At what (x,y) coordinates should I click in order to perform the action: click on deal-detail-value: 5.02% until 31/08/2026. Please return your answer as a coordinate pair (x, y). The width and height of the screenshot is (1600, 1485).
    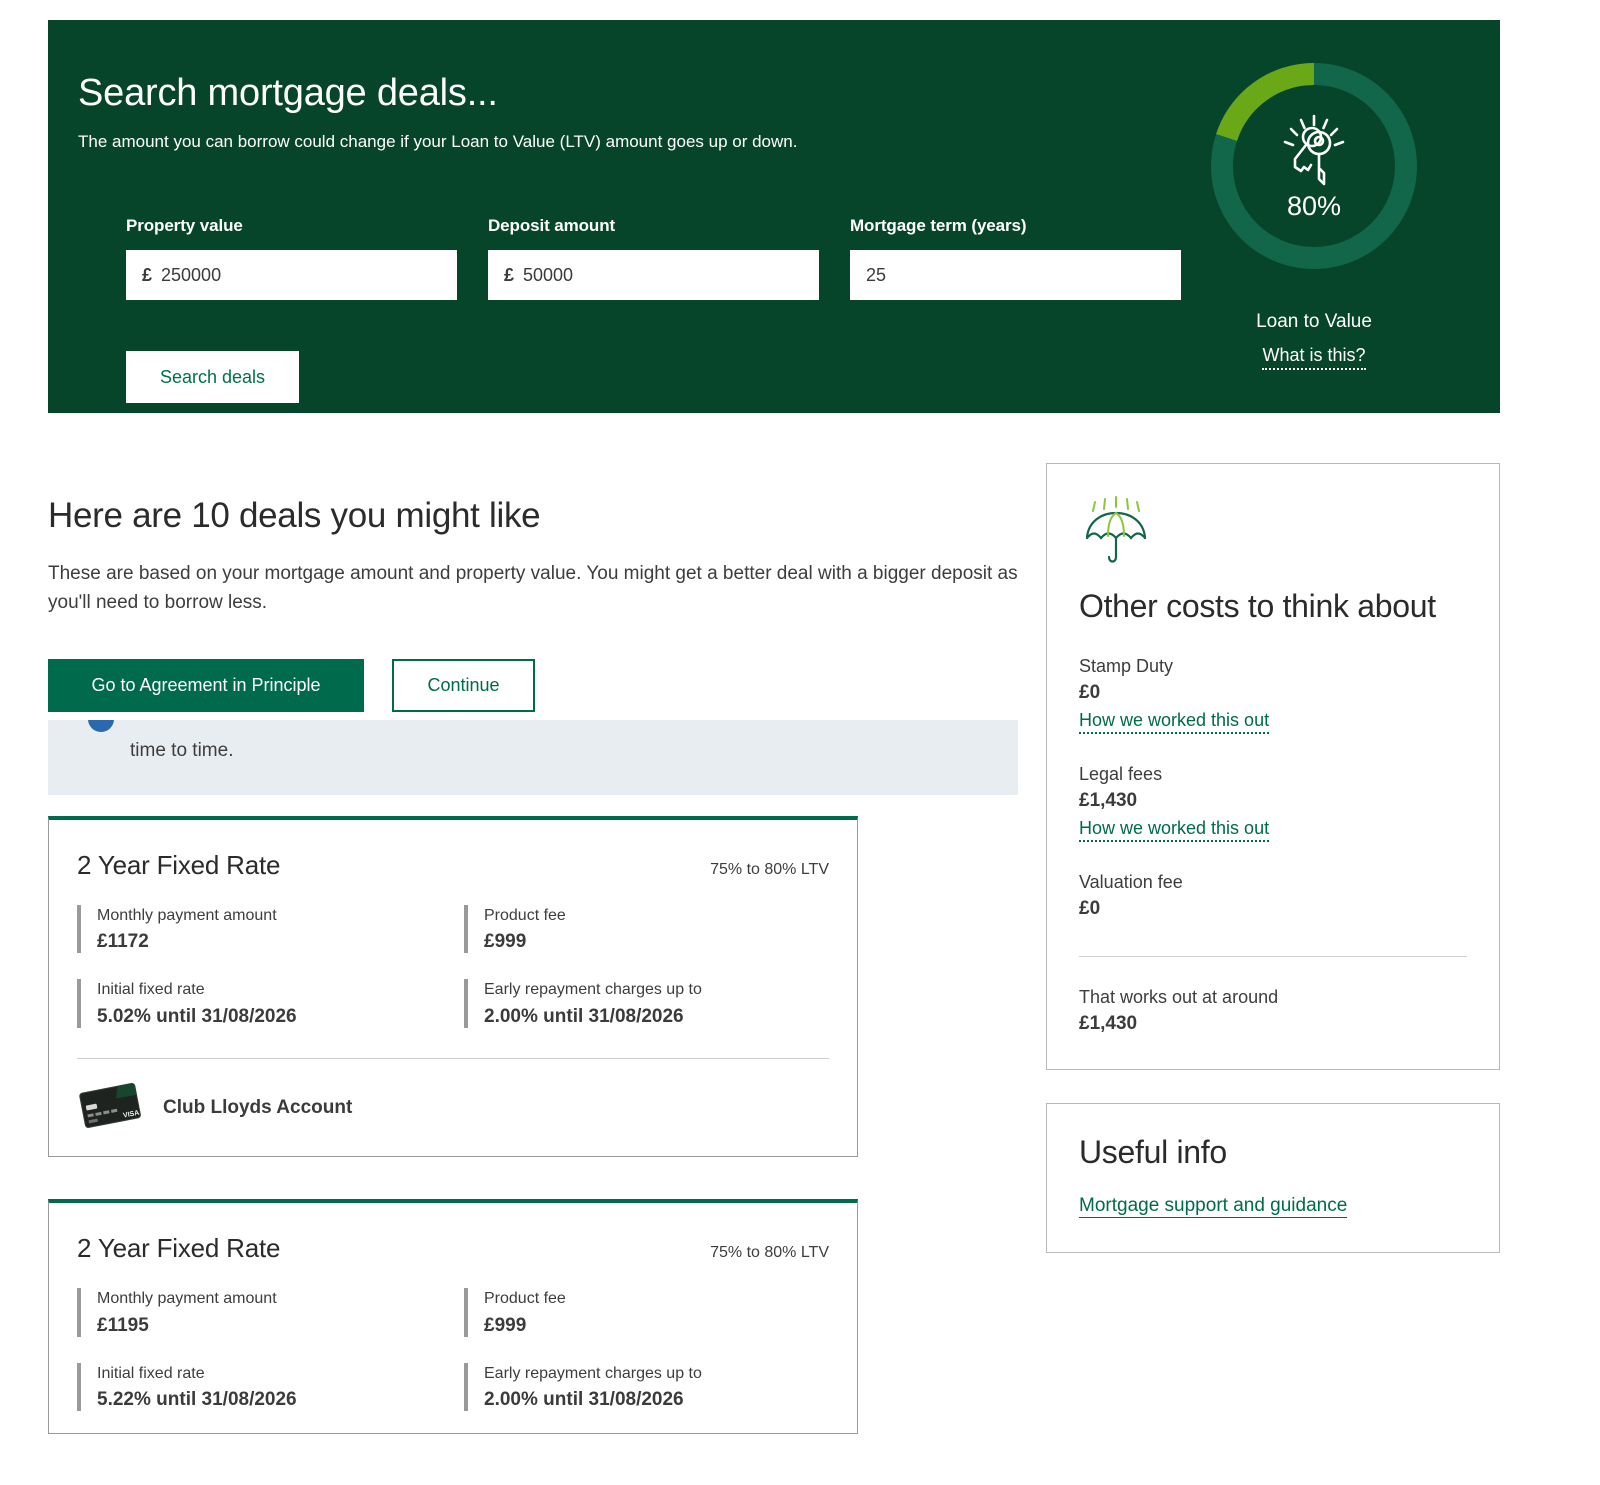
    Looking at the image, I should click on (197, 1017).